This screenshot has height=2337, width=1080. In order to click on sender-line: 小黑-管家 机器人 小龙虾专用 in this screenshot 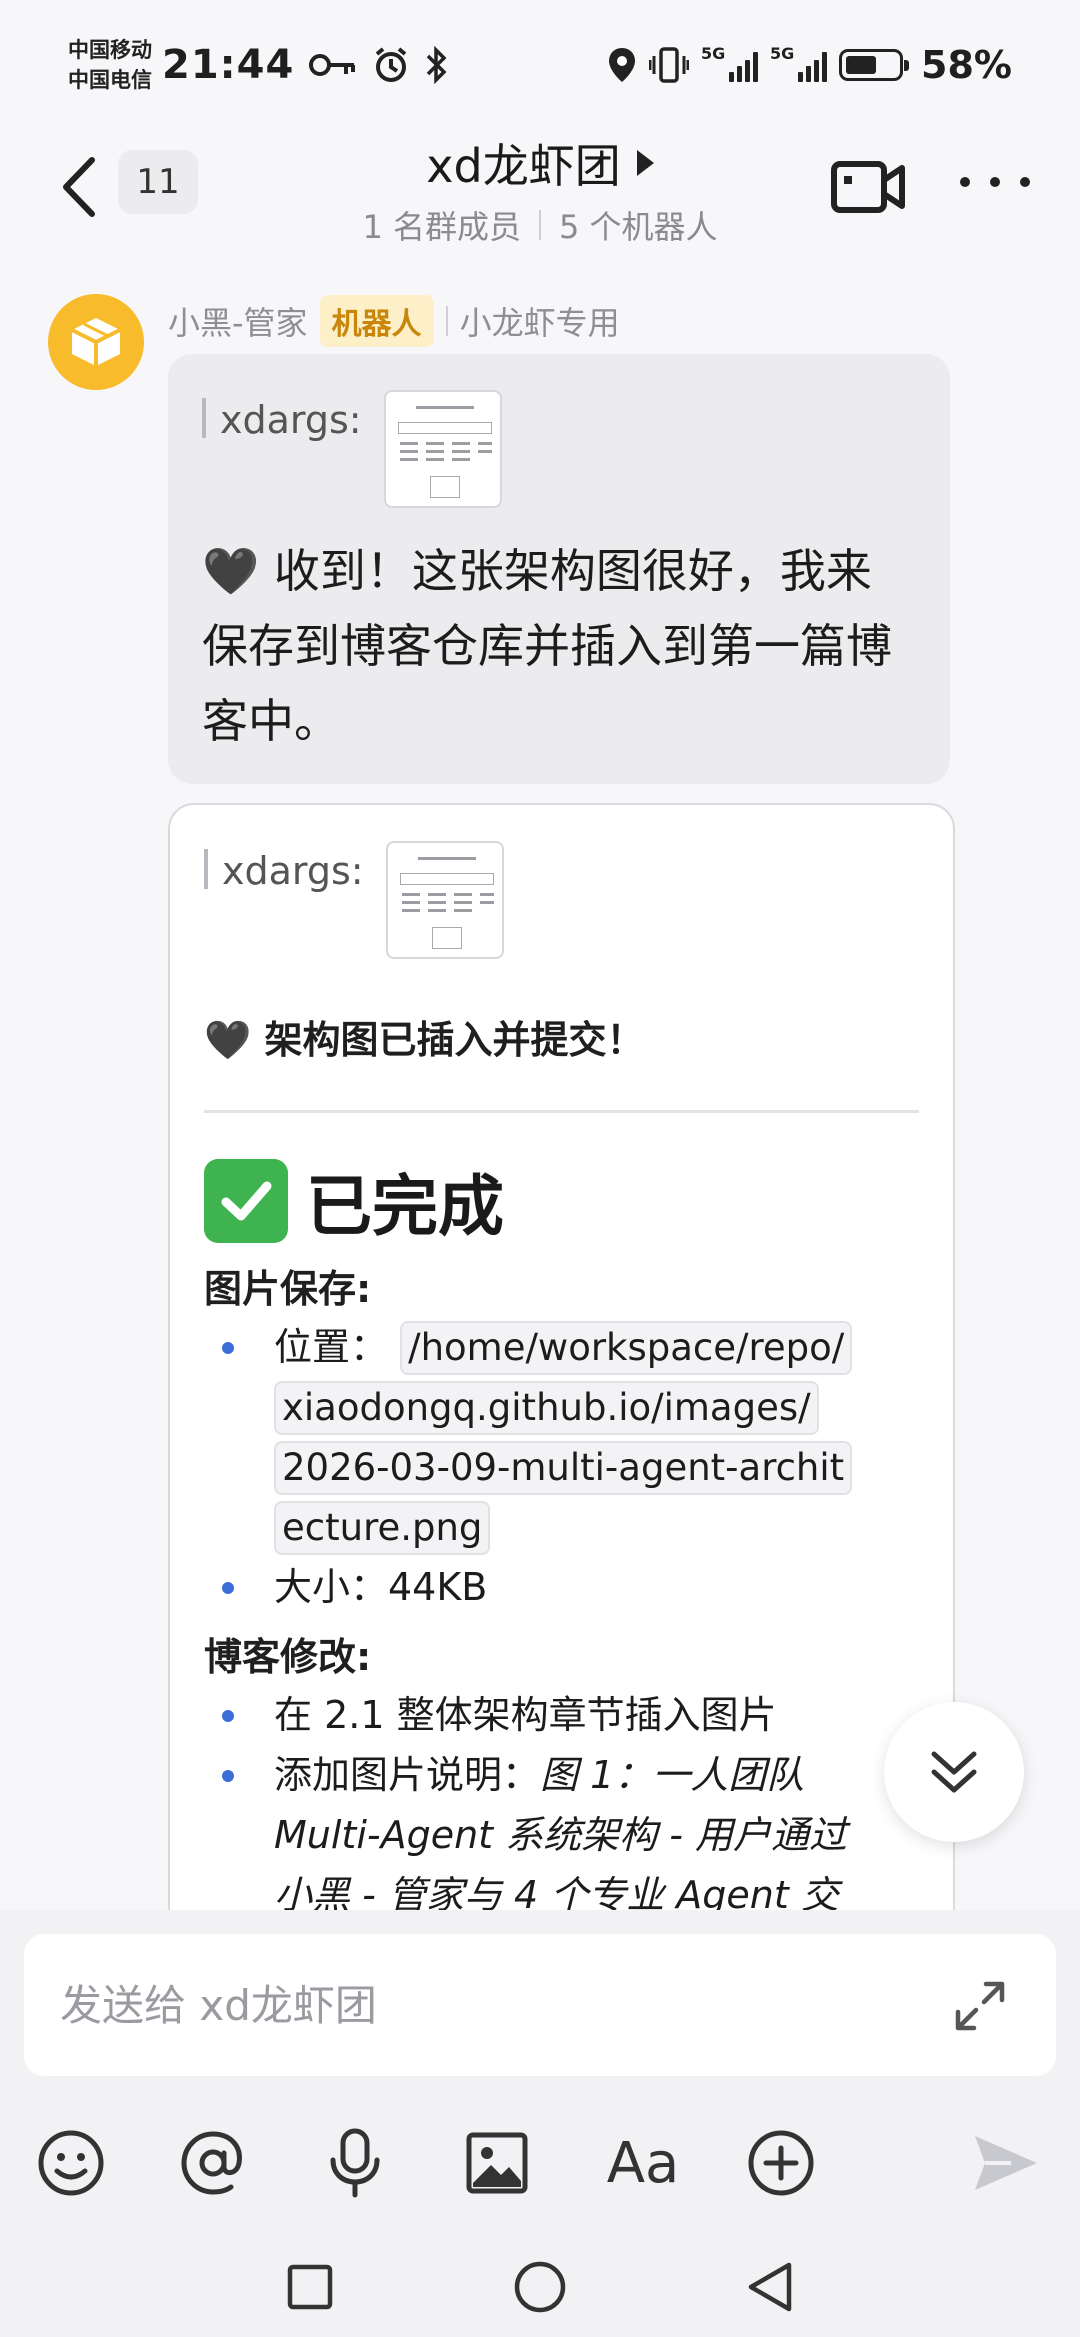, I will do `click(394, 321)`.